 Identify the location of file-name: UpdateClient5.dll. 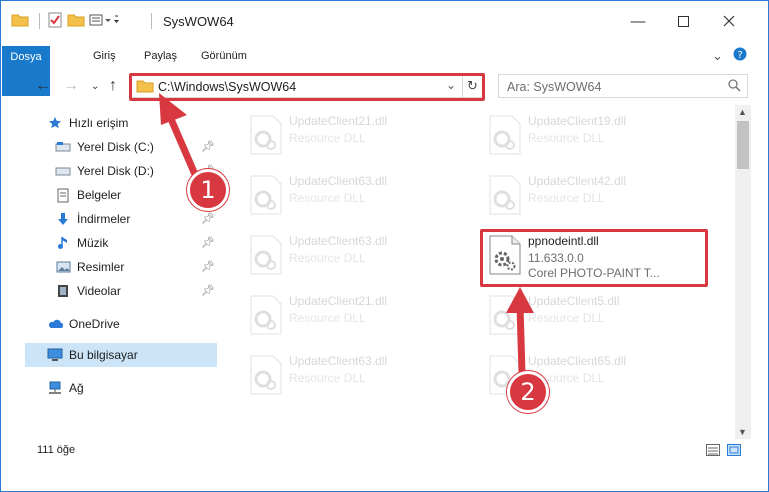
(574, 301).